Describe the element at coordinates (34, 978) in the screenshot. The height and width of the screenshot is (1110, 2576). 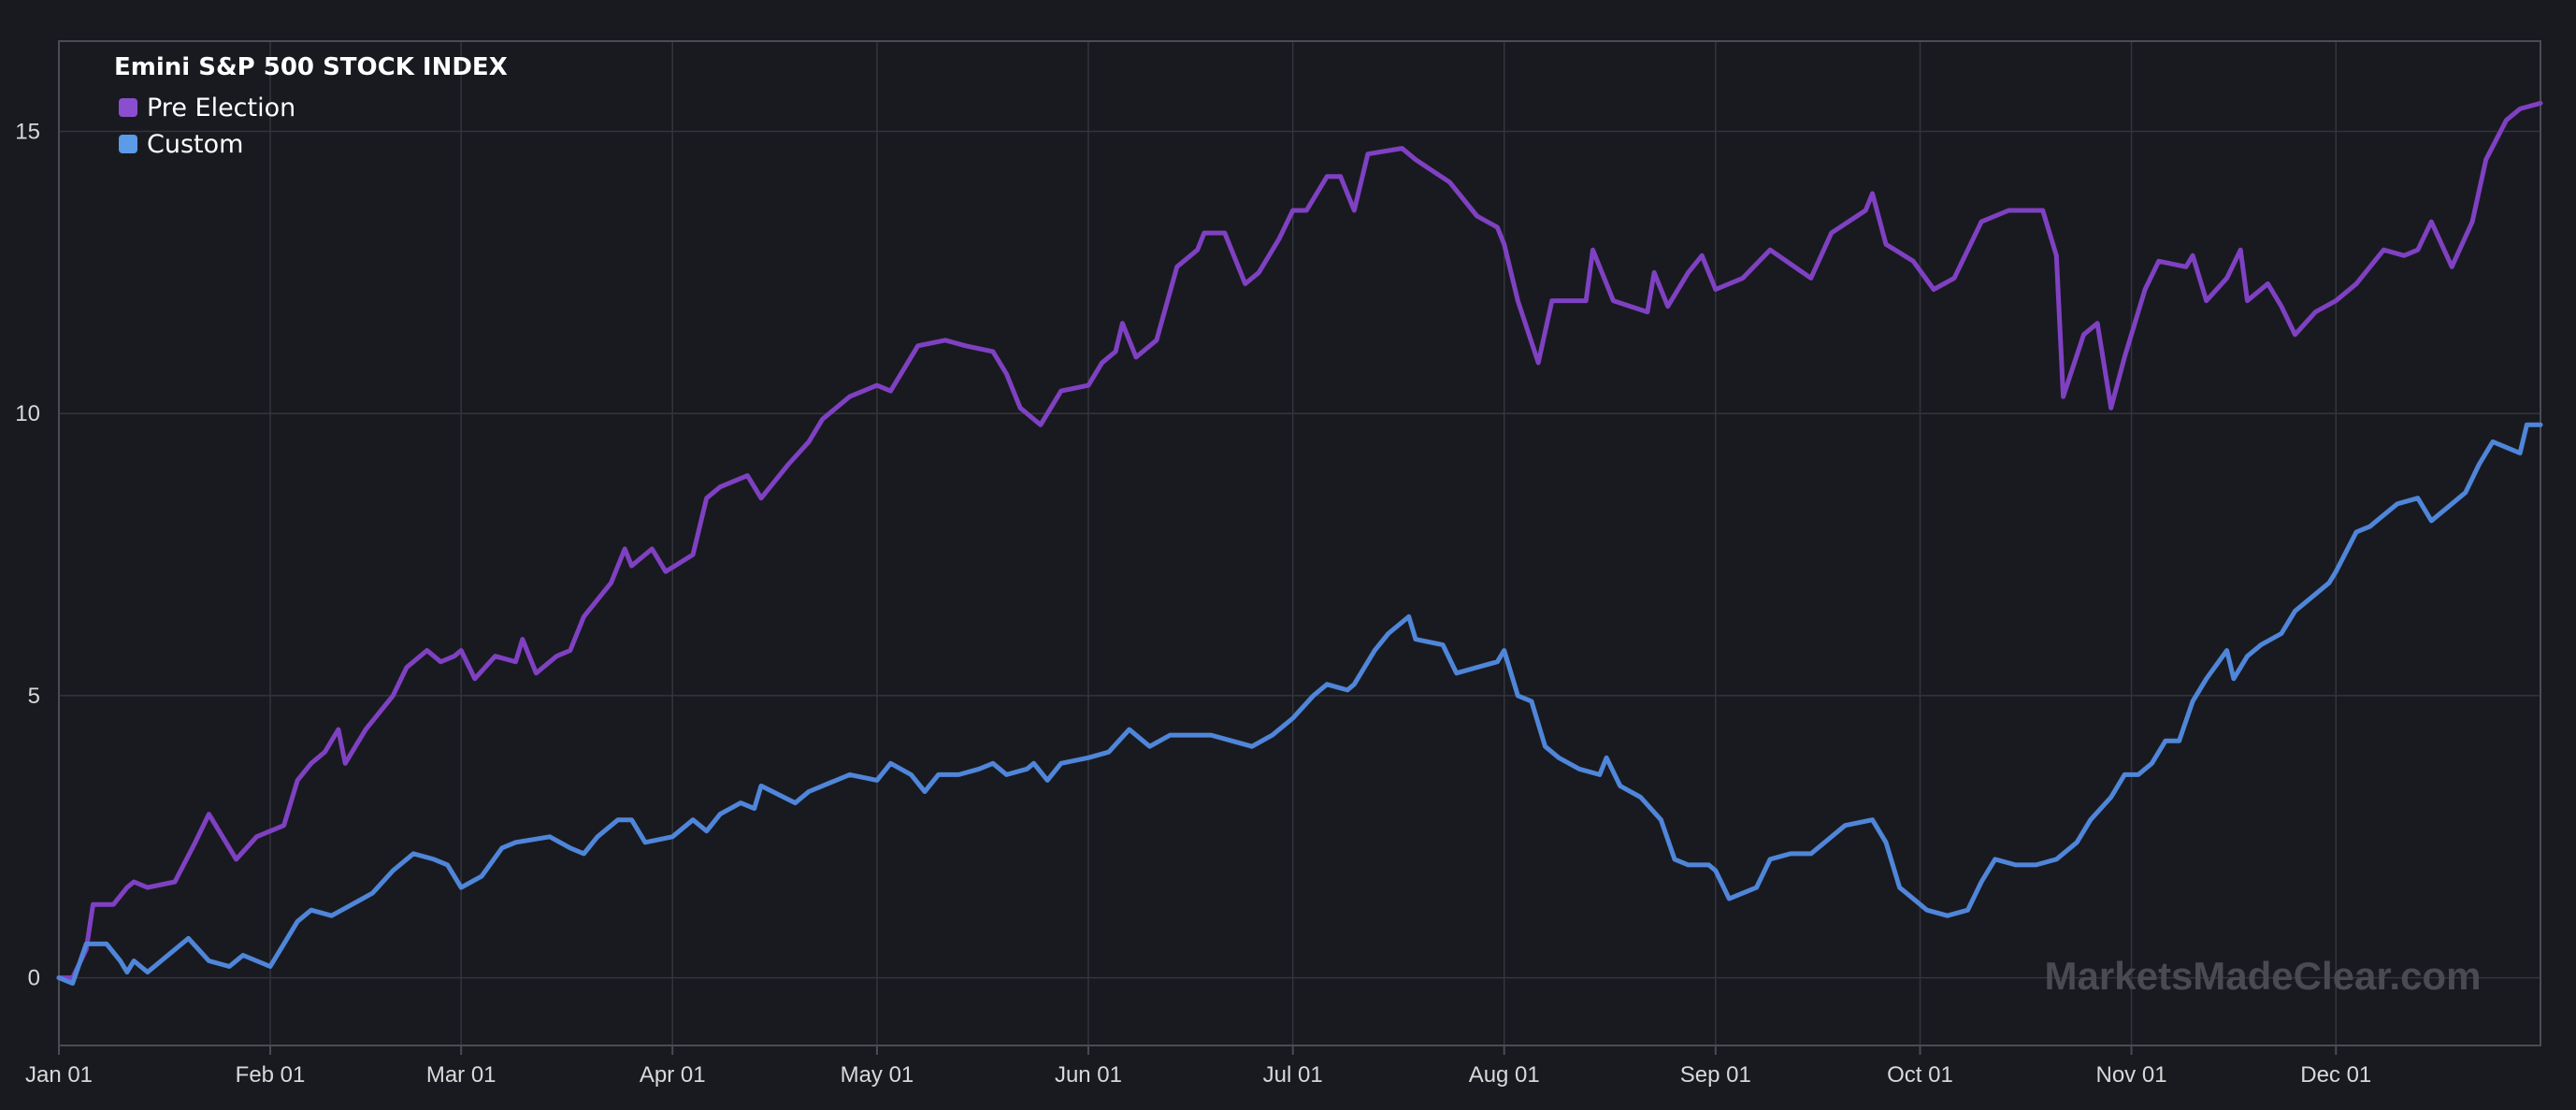
I see `y-tick-label: 0` at that location.